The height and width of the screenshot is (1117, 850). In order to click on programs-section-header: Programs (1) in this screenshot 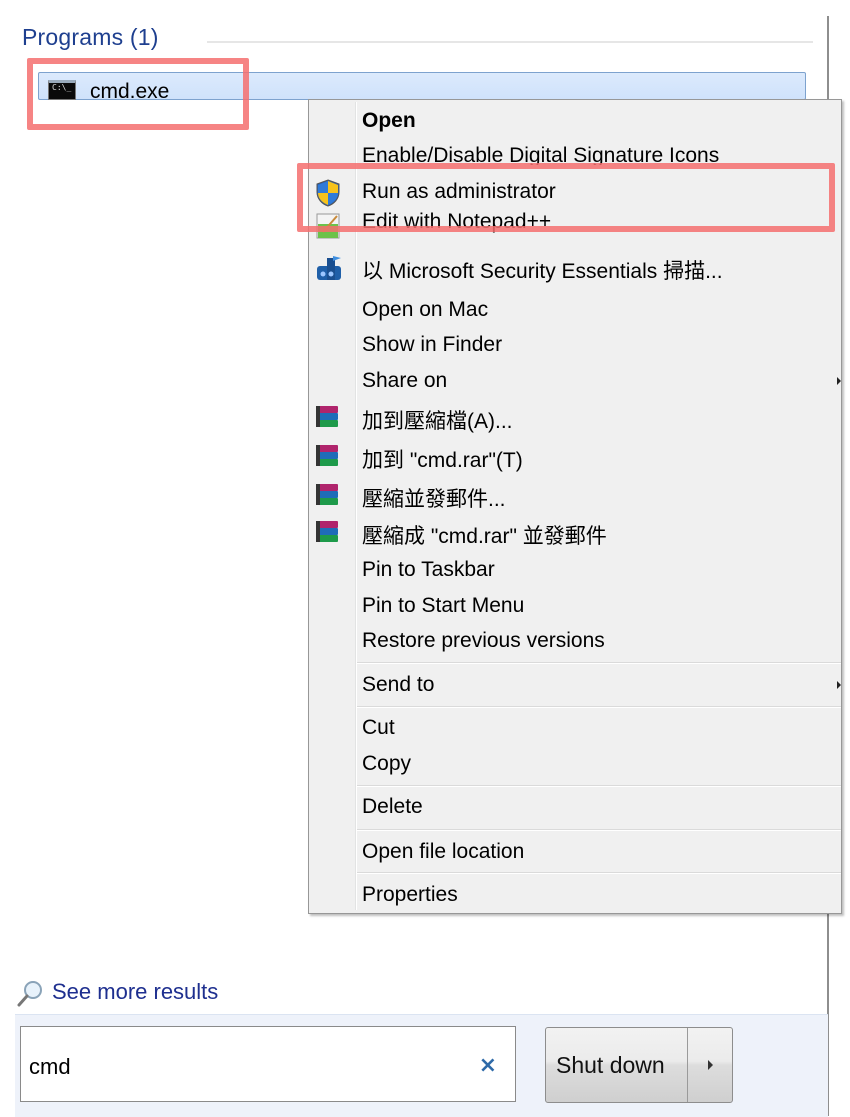, I will do `click(90, 37)`.